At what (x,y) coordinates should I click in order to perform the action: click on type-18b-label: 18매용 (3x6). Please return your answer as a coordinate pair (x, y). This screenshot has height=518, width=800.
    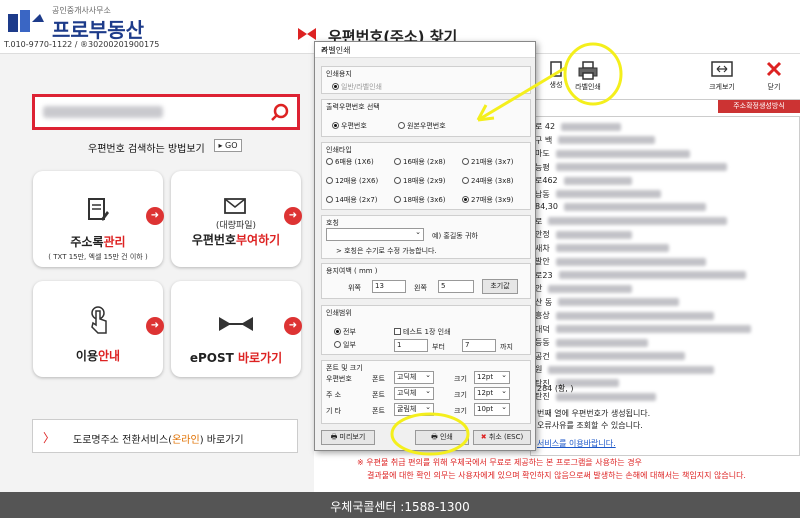
    Looking at the image, I should click on (424, 200).